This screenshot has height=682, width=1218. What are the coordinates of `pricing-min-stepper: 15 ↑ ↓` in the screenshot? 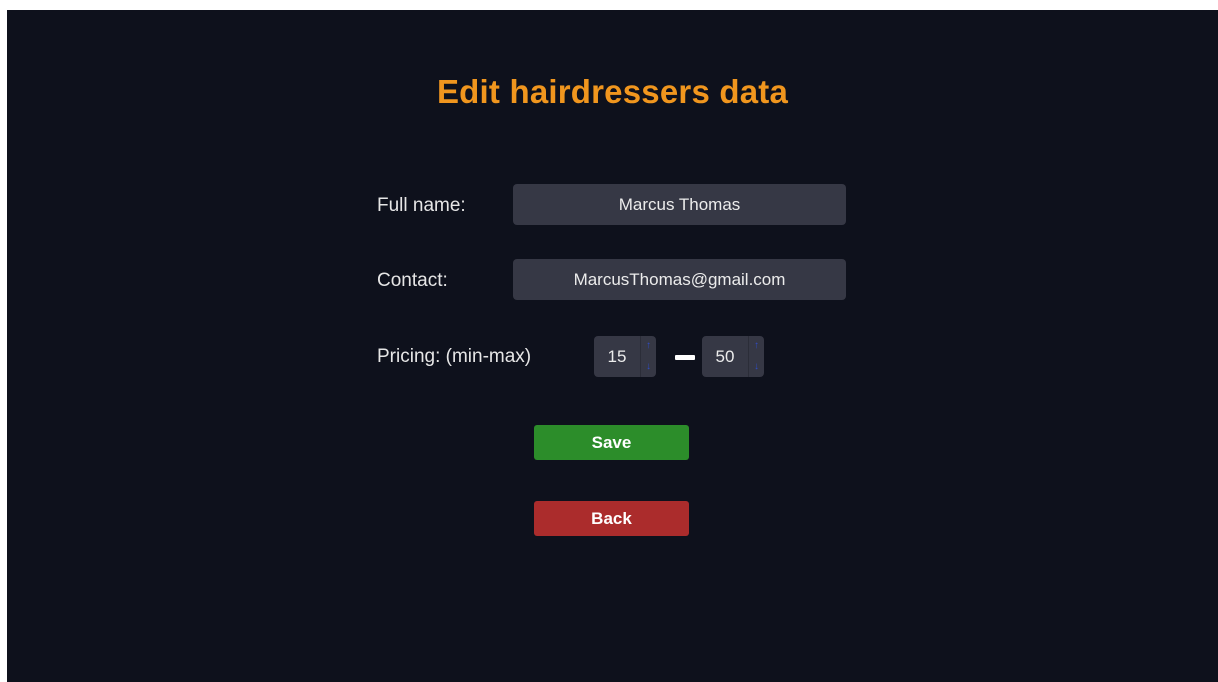 It's located at (625, 356).